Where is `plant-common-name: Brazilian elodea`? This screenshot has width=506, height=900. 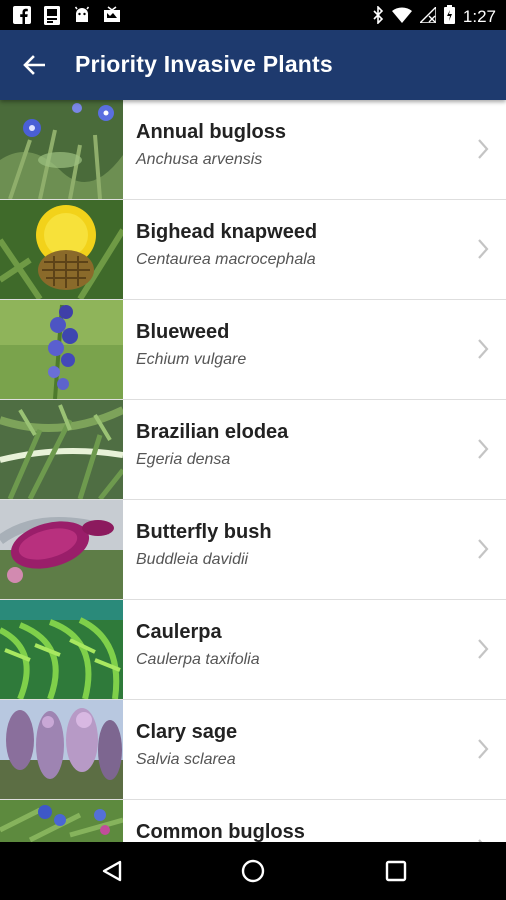
plant-common-name: Brazilian elodea is located at coordinates (212, 432).